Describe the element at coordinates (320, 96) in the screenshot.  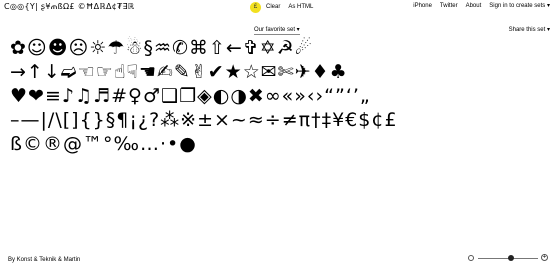
I see `symbol-glyph: ›` at that location.